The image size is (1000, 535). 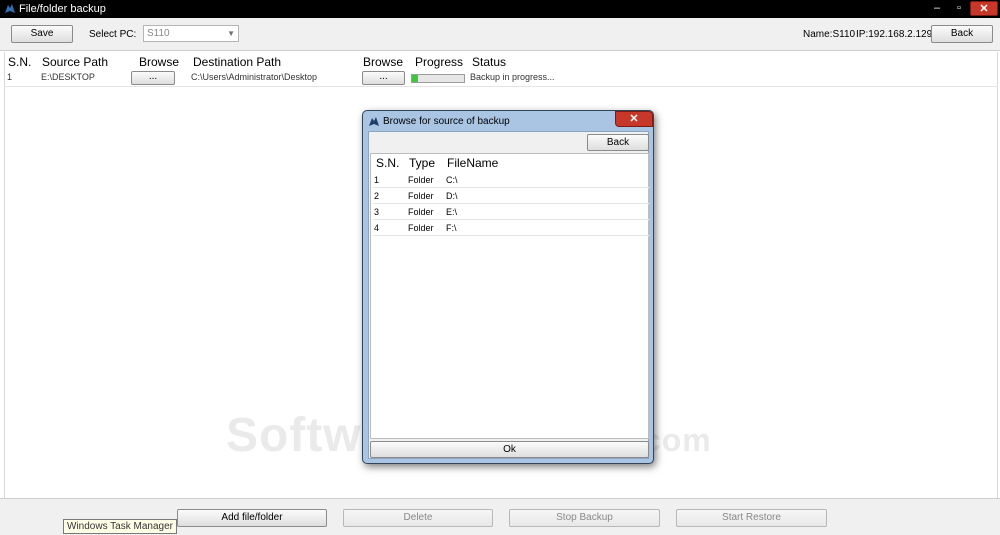 What do you see at coordinates (500, 9) in the screenshot?
I see `window-title-bar: File/folder backup – ▫ ✕` at bounding box center [500, 9].